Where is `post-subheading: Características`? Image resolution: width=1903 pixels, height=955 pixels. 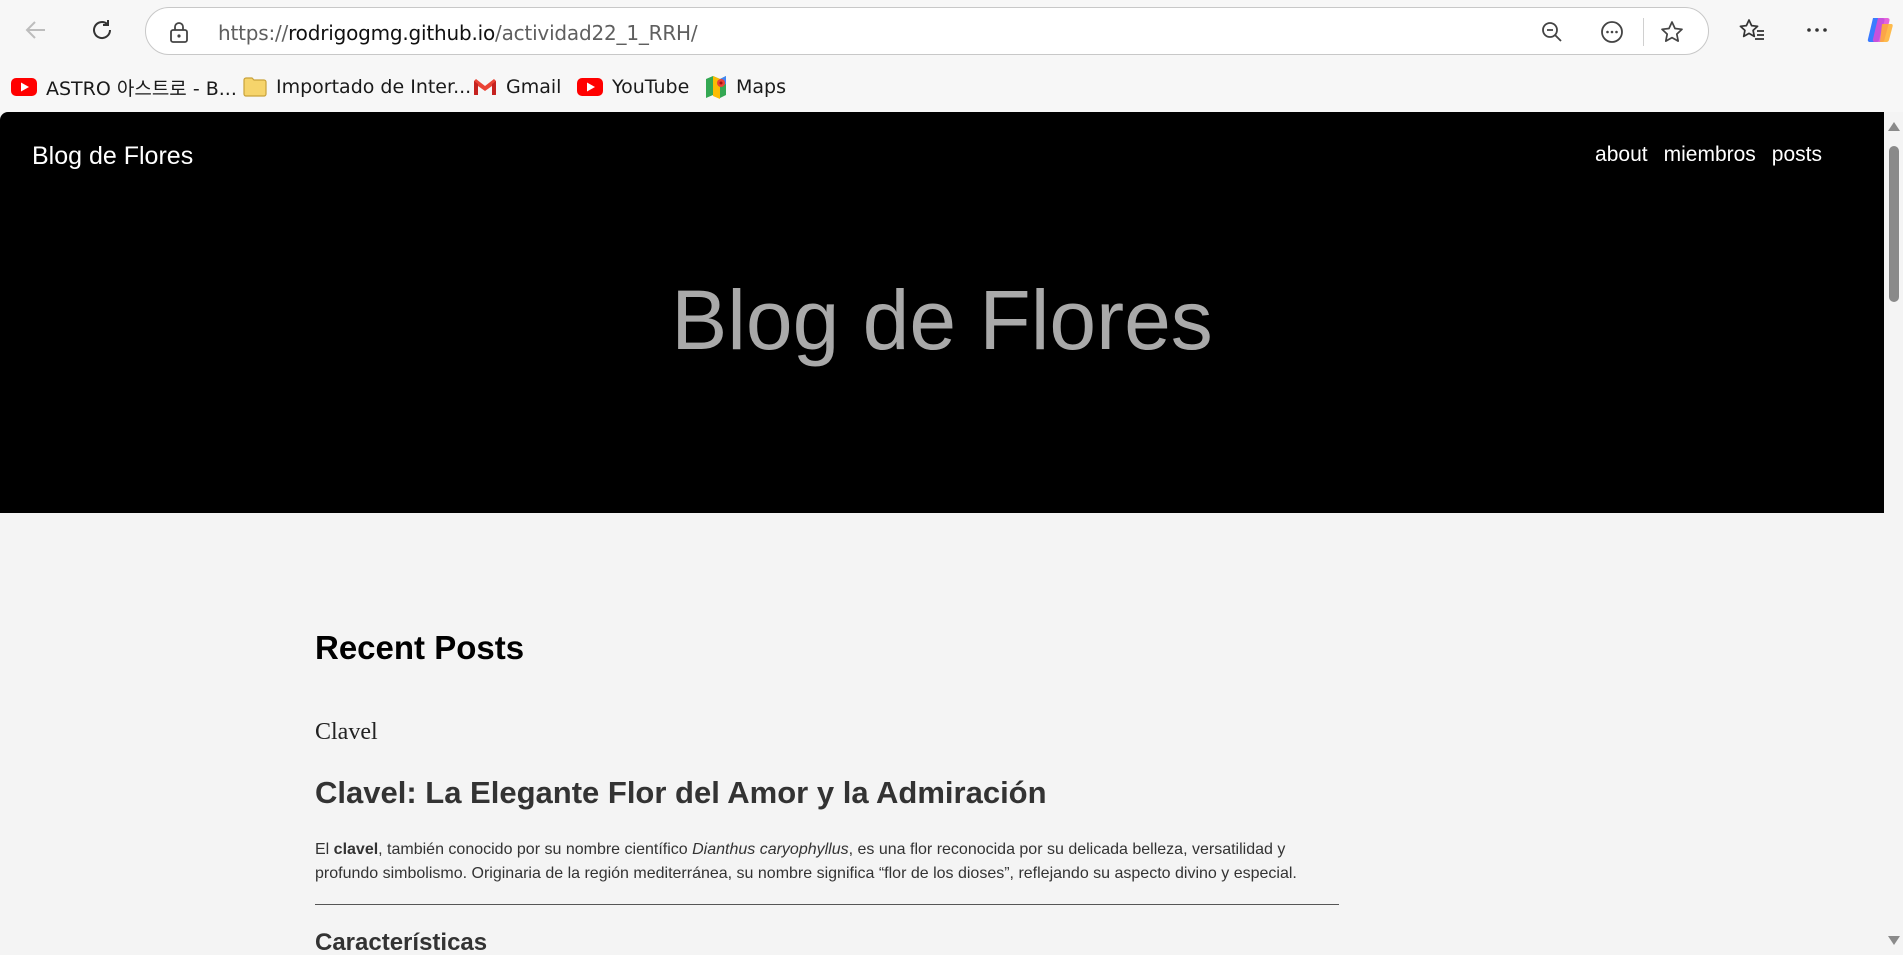
post-subheading: Características is located at coordinates (401, 942).